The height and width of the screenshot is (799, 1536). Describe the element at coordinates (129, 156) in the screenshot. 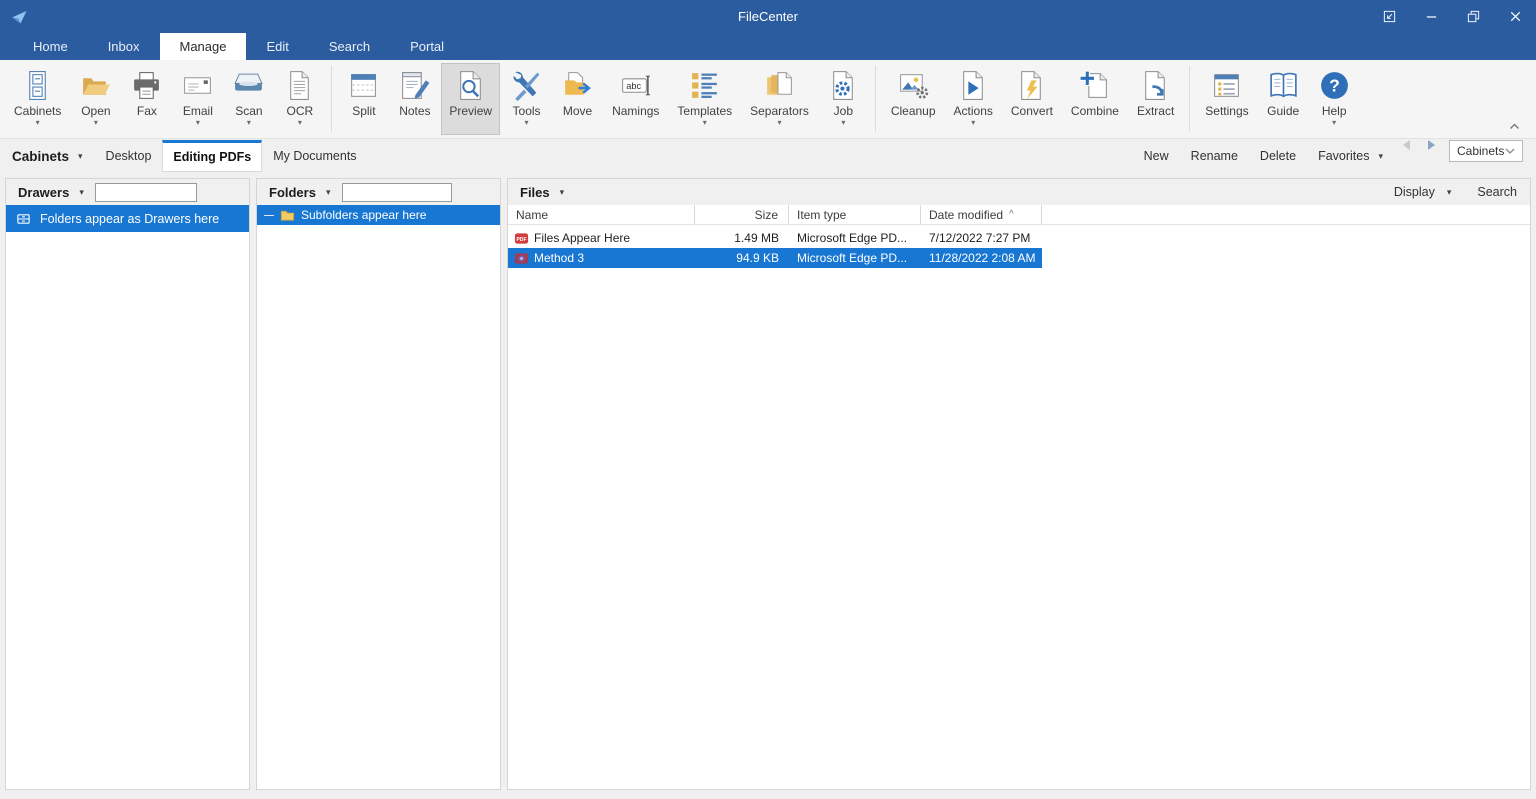

I see `tab-desktop: Desktop` at that location.